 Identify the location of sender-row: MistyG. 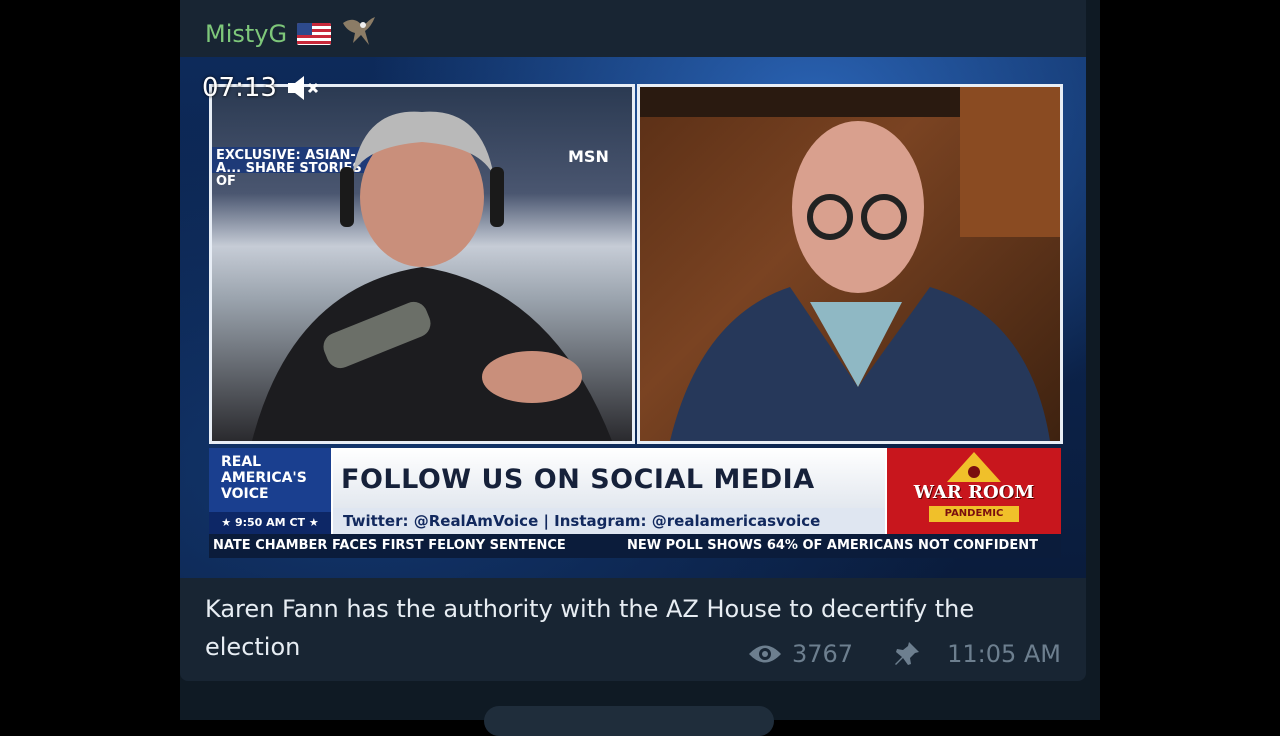
(291, 33).